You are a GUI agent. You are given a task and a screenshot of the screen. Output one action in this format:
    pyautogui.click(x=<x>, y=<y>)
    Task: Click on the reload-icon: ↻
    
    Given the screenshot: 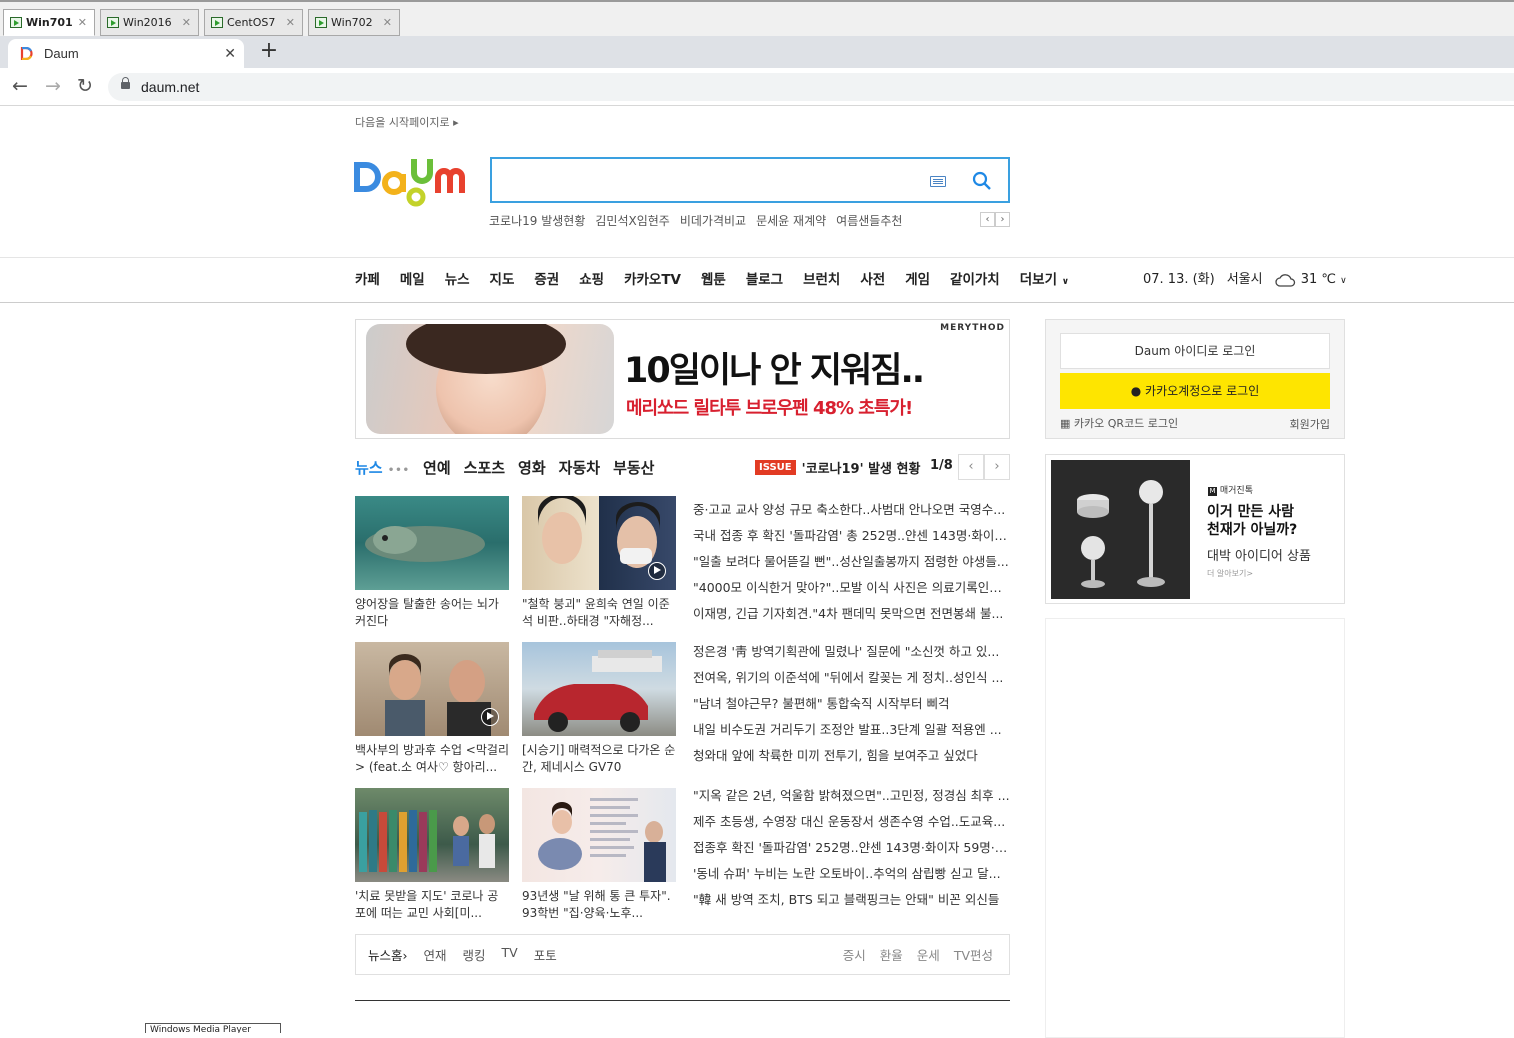 What is the action you would take?
    pyautogui.click(x=85, y=86)
    